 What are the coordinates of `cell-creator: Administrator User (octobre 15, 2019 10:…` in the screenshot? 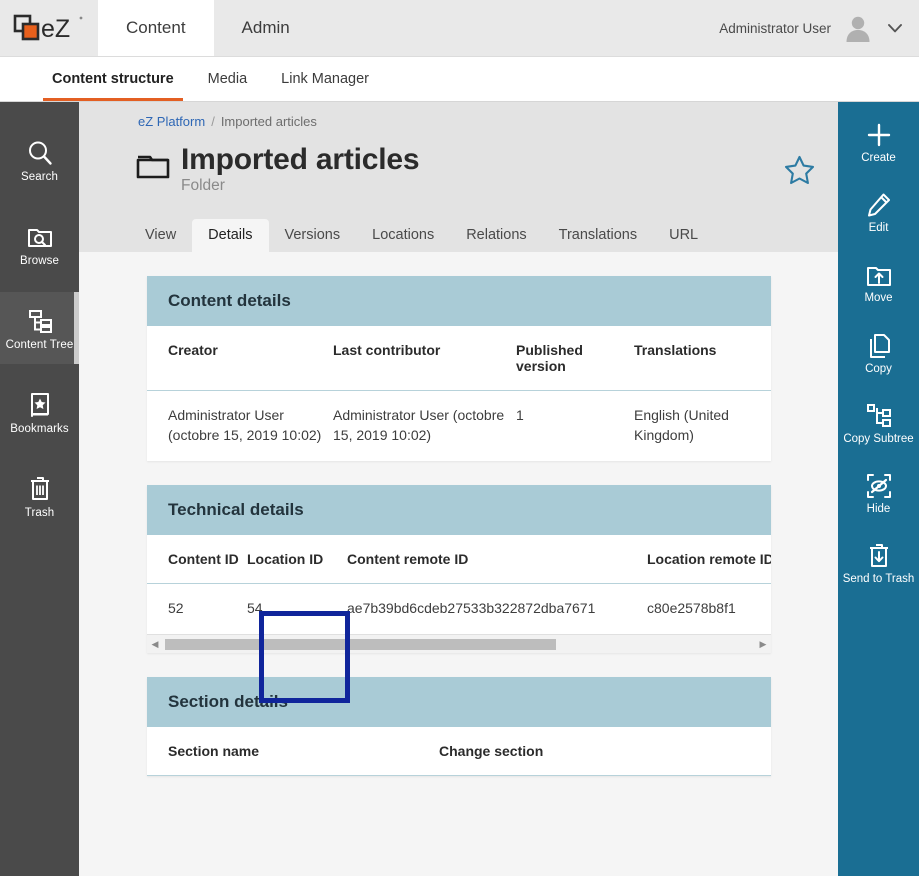 It's located at (245, 425).